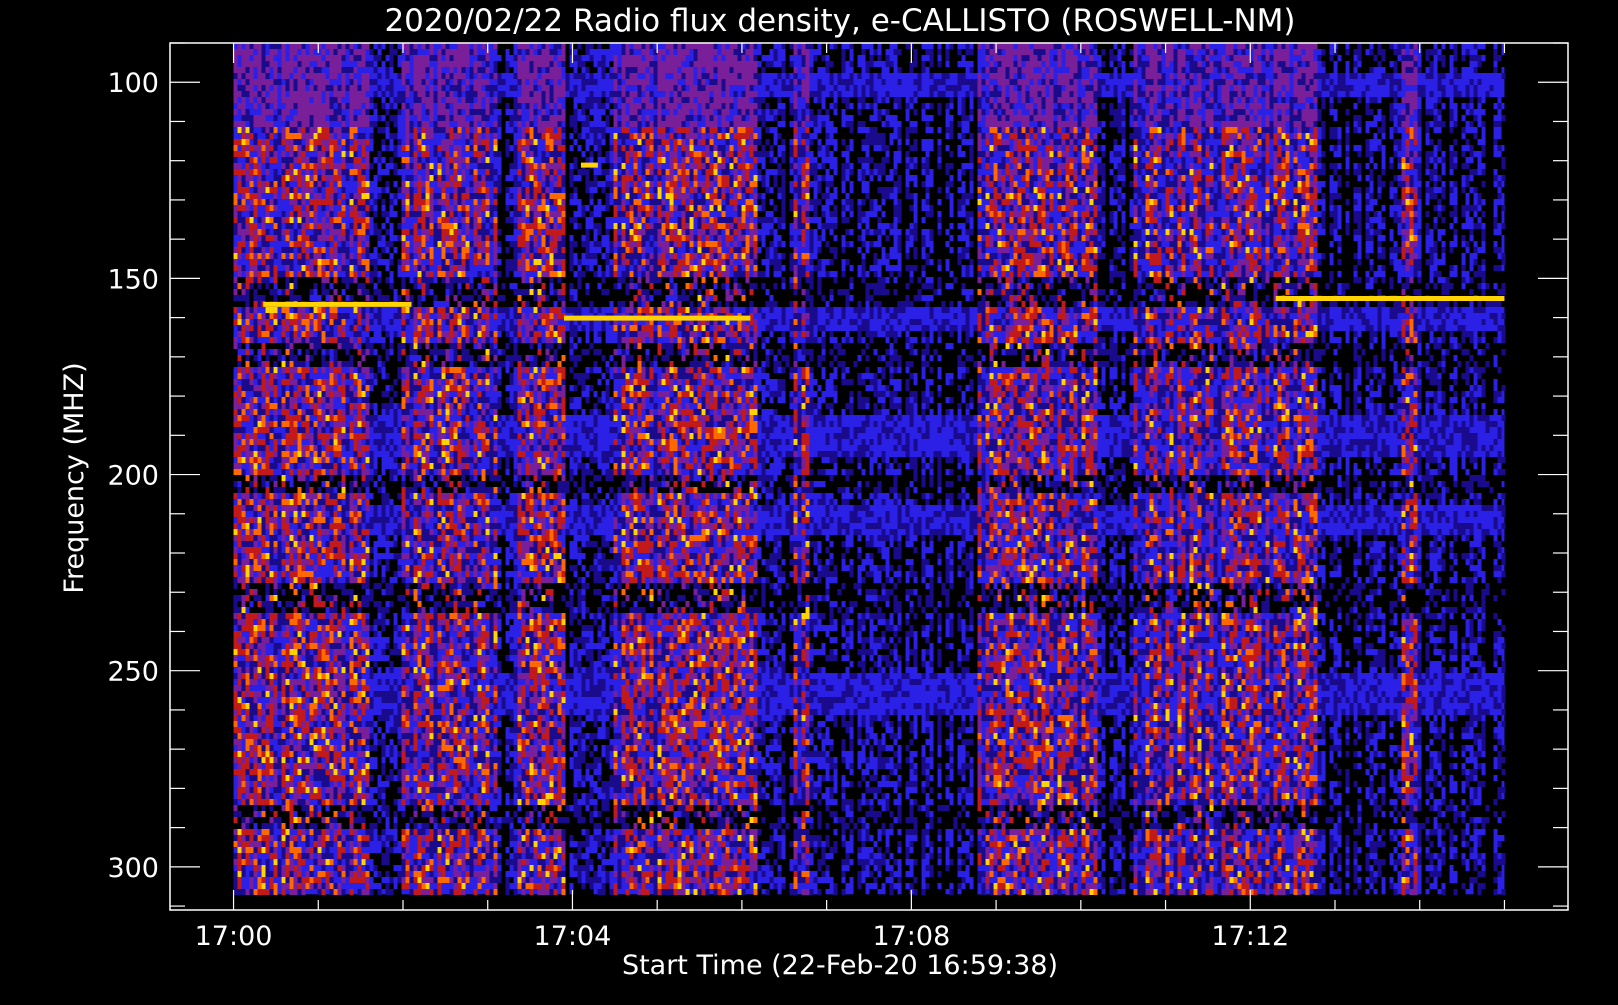 This screenshot has height=1005, width=1618. Describe the element at coordinates (133, 279) in the screenshot. I see `y-tick-label: 150` at that location.